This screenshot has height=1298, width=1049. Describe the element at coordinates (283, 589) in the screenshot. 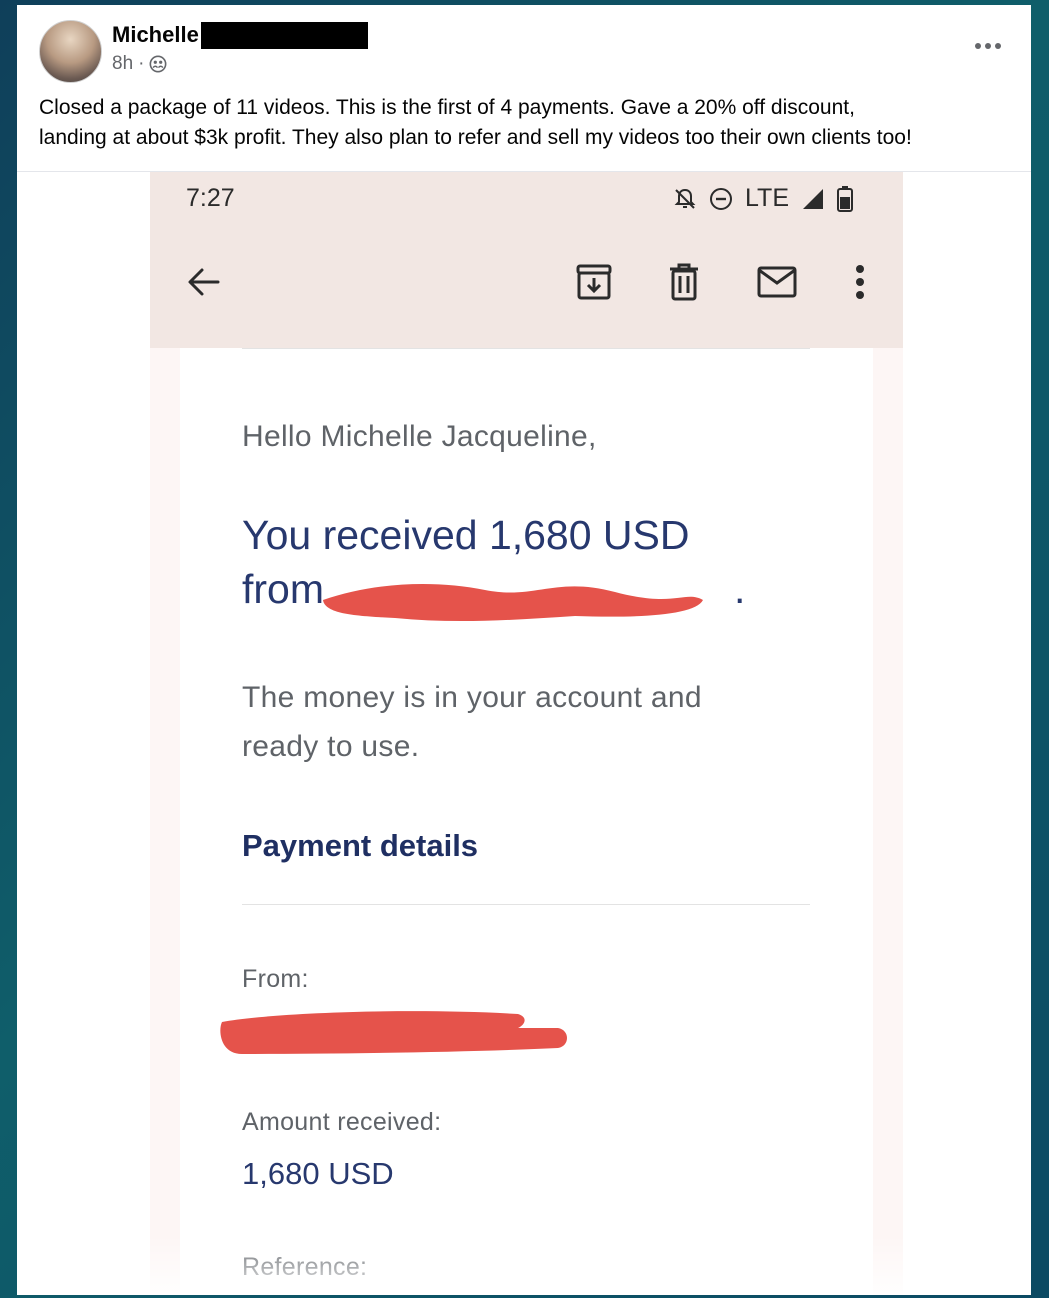

I see `headline-from: from` at that location.